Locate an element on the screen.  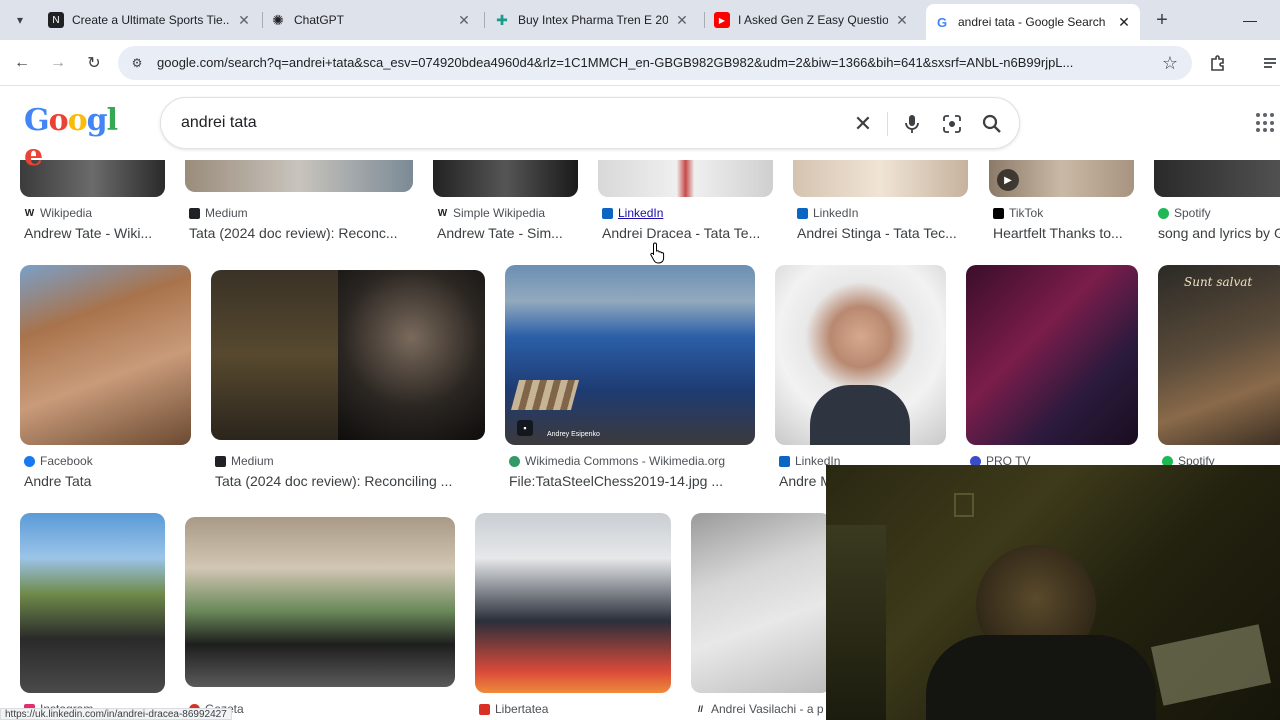
back-arrow-icon: ← is located at coordinates (22, 63).